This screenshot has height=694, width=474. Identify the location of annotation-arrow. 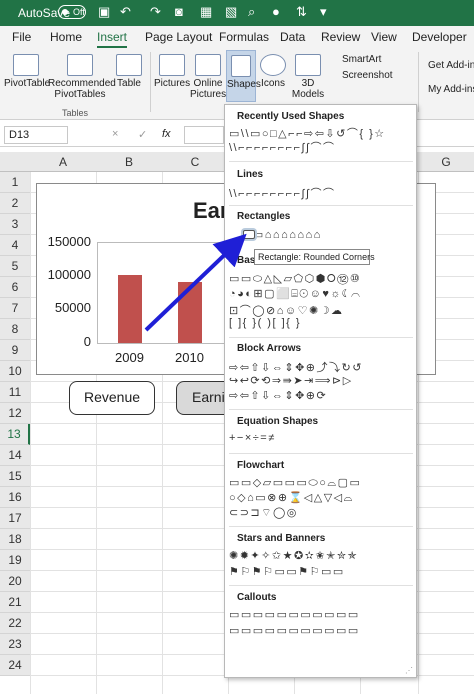
(195, 282).